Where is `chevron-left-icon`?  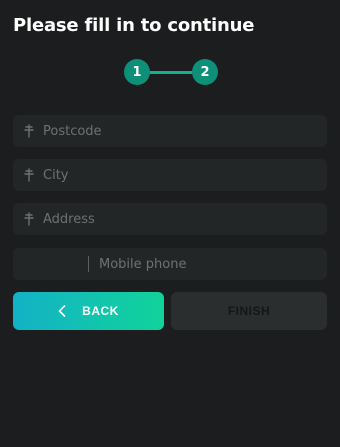
chevron-left-icon is located at coordinates (62, 311).